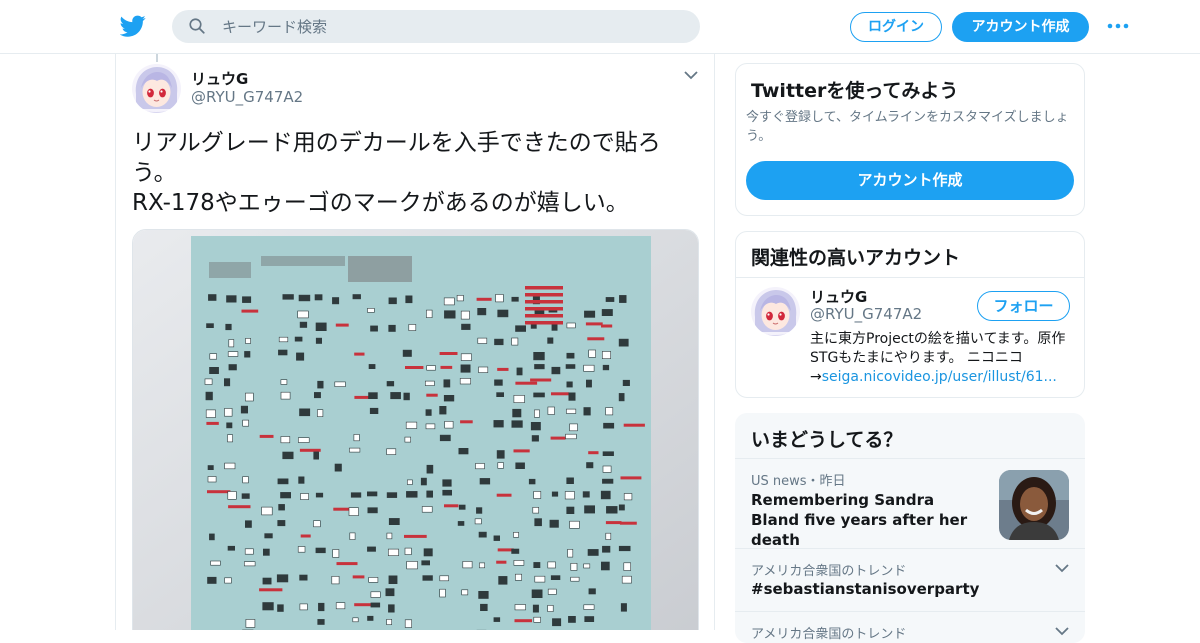 The image size is (1200, 643). Describe the element at coordinates (452, 26) in the screenshot. I see `search-input` at that location.